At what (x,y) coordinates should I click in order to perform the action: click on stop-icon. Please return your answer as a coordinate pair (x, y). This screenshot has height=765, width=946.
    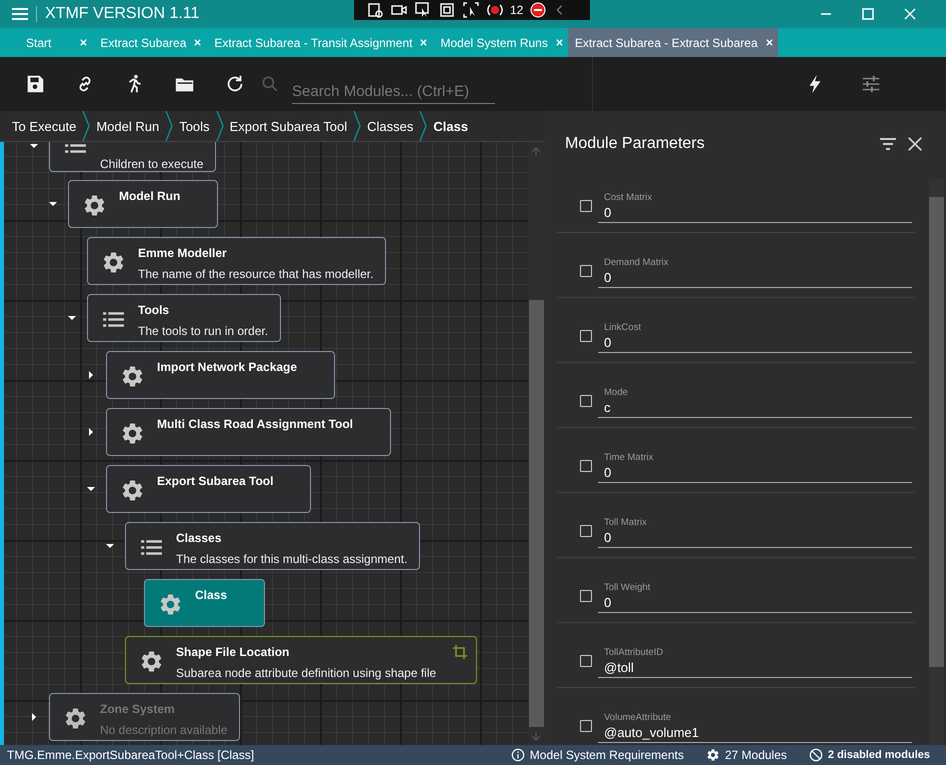
    Looking at the image, I should click on (538, 10).